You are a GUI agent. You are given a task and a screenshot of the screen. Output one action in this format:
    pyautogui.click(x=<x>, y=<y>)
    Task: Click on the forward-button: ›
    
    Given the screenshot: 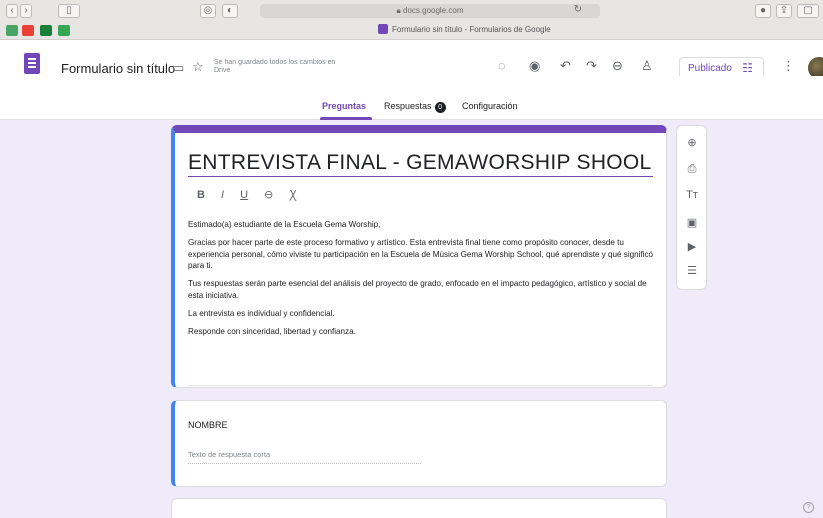 What is the action you would take?
    pyautogui.click(x=26, y=11)
    